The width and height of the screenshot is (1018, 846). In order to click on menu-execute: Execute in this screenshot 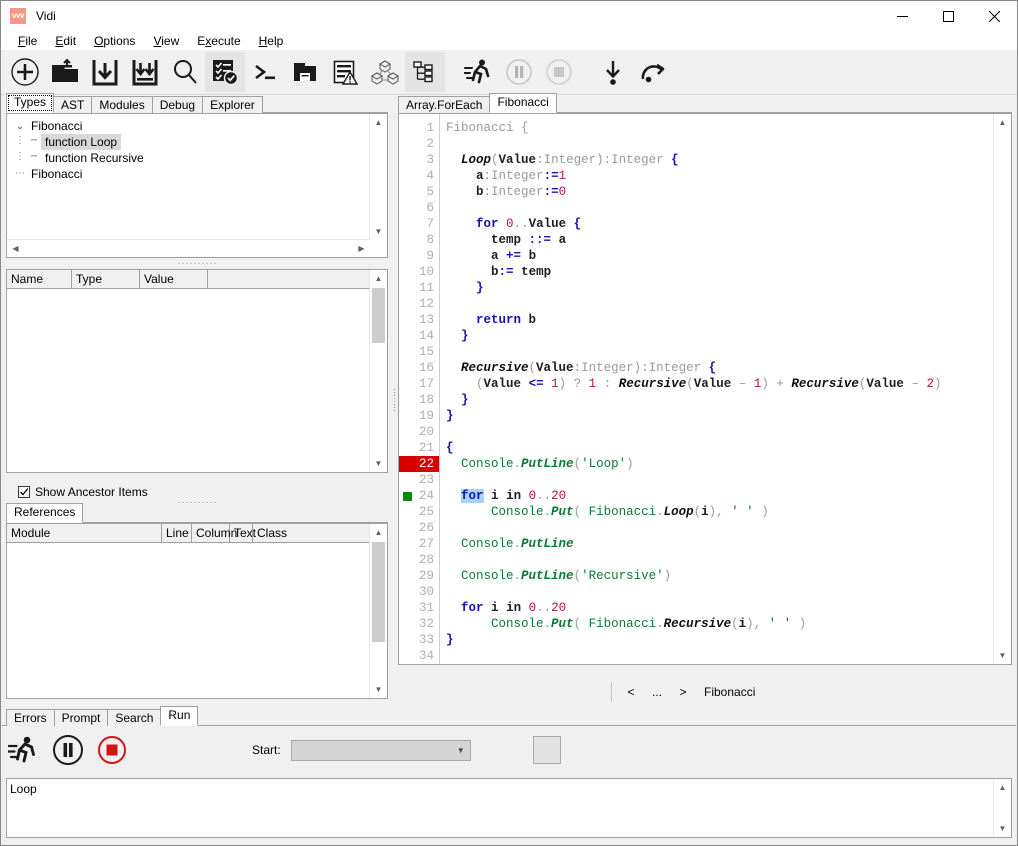, I will do `click(218, 41)`.